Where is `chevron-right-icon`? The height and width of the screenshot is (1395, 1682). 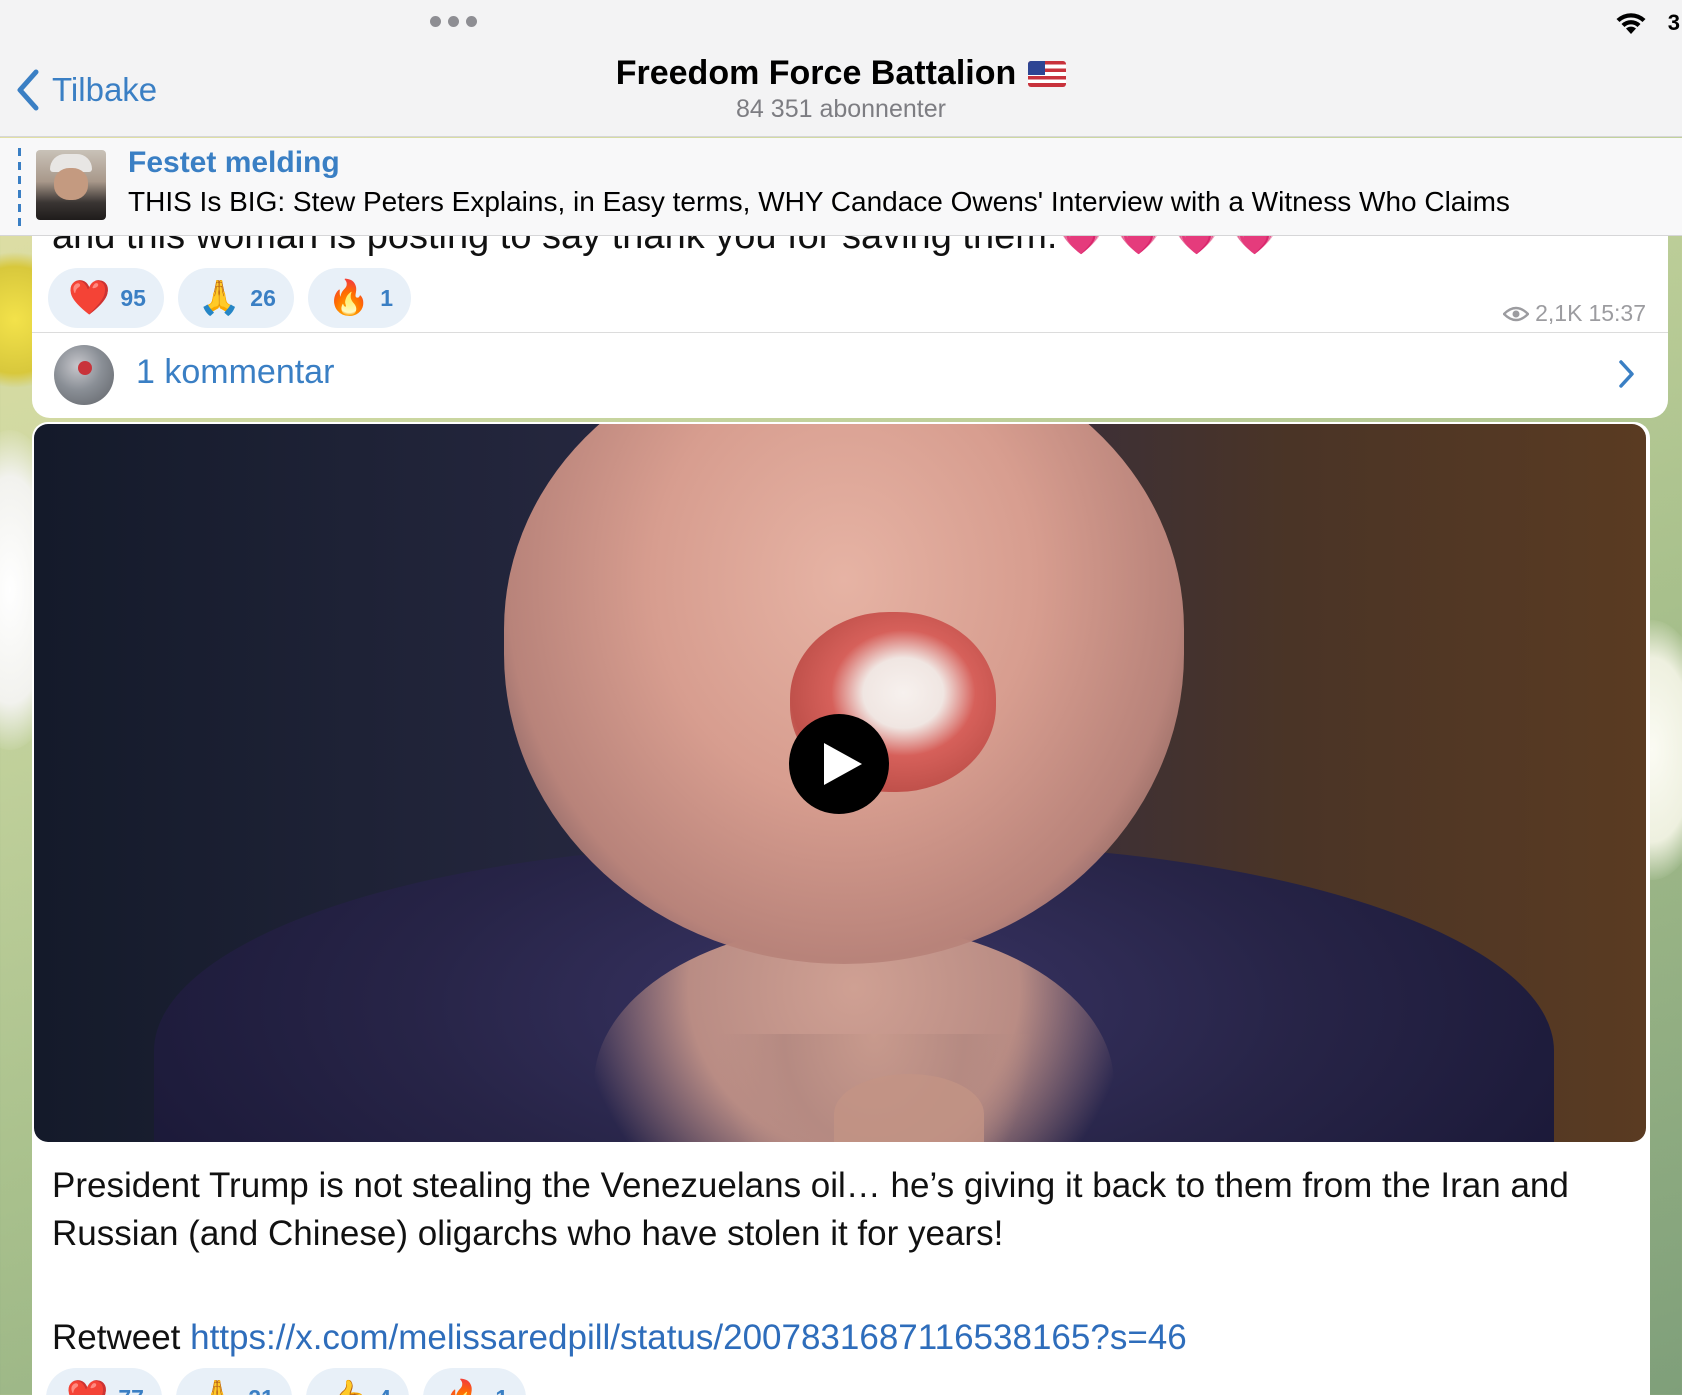
chevron-right-icon is located at coordinates (1626, 374).